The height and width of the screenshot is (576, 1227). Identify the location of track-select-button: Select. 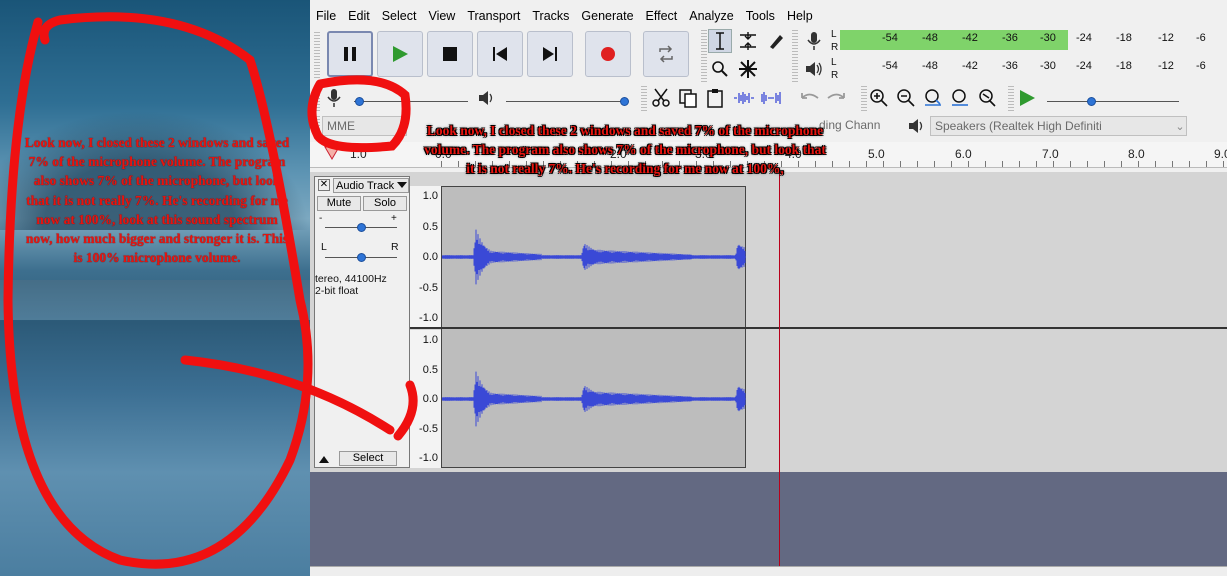
(368, 458).